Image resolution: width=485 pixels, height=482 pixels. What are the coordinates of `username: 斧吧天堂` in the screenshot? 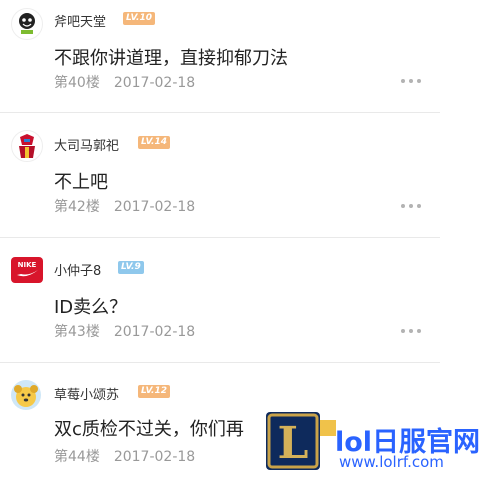 It's located at (80, 20).